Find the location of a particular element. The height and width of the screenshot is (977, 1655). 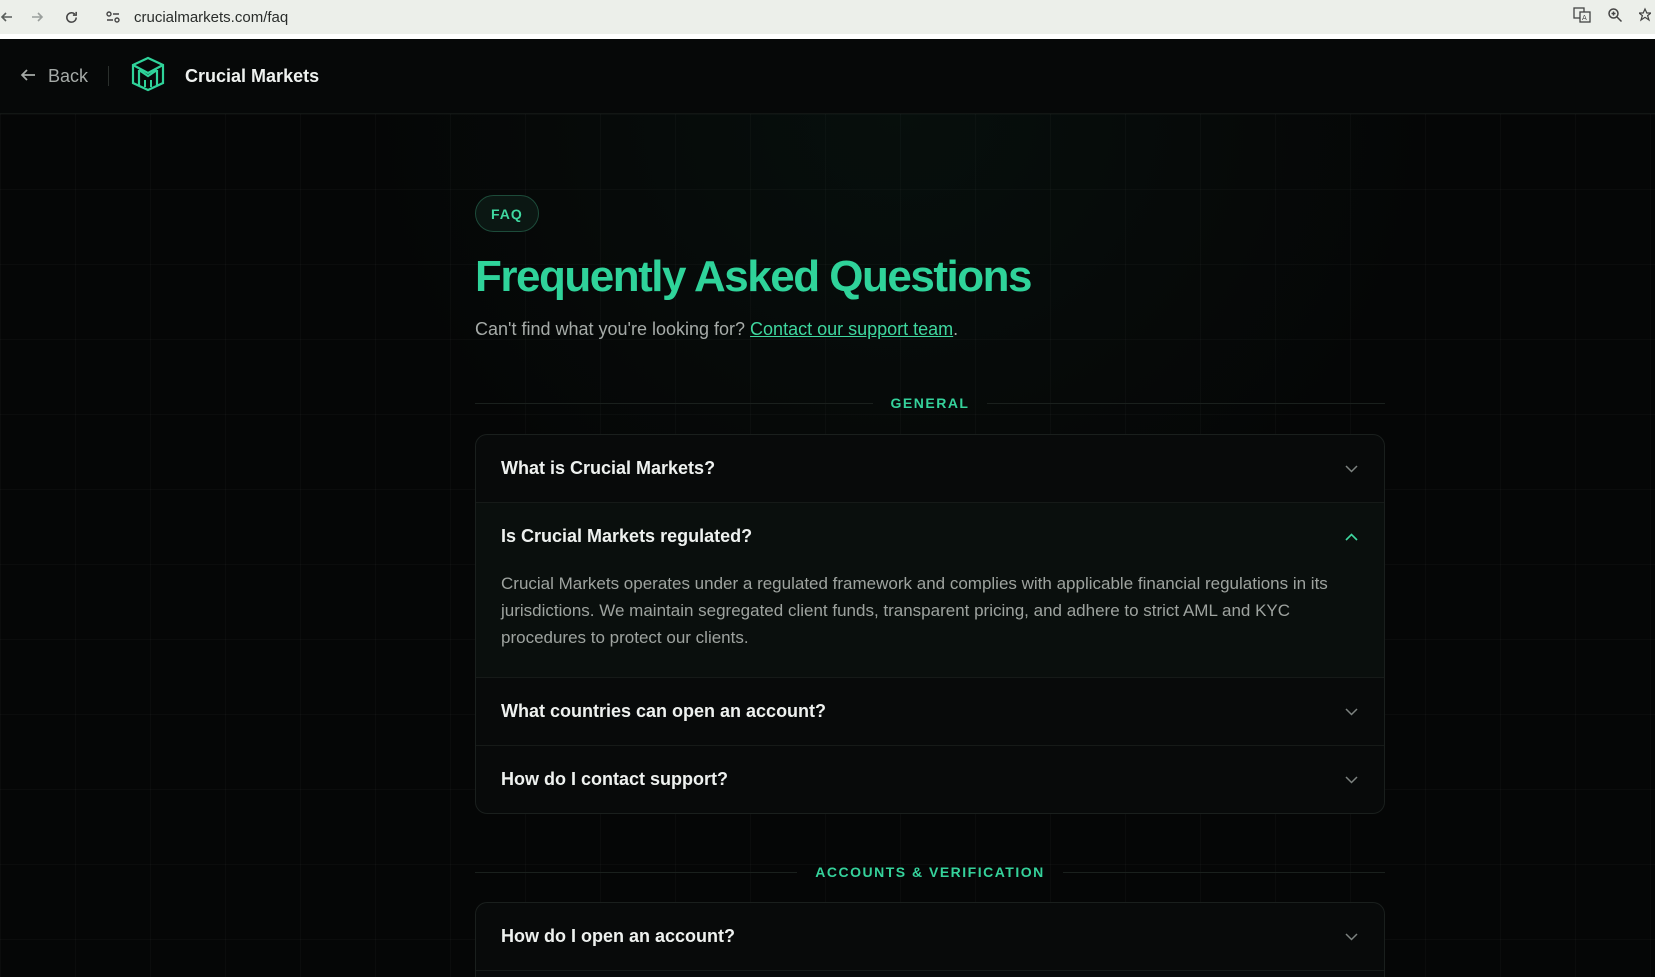

browser-toolbar: crucialmarkets.com/faq A is located at coordinates (827, 17).